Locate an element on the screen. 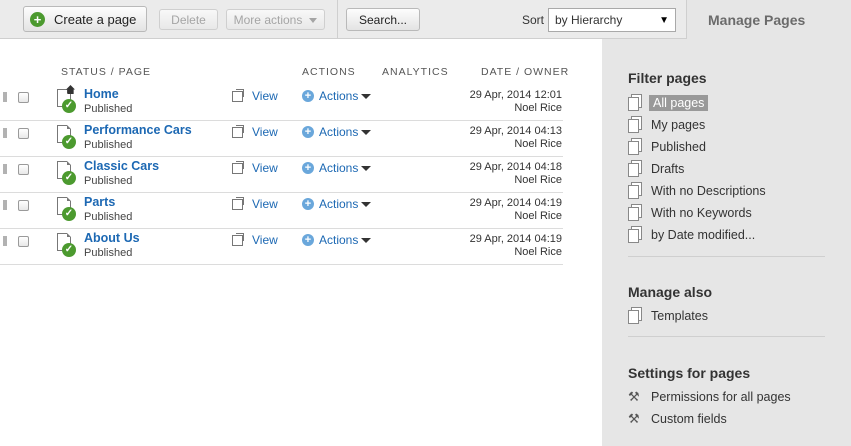 The width and height of the screenshot is (851, 446). filter-label: With no Descriptions is located at coordinates (708, 191).